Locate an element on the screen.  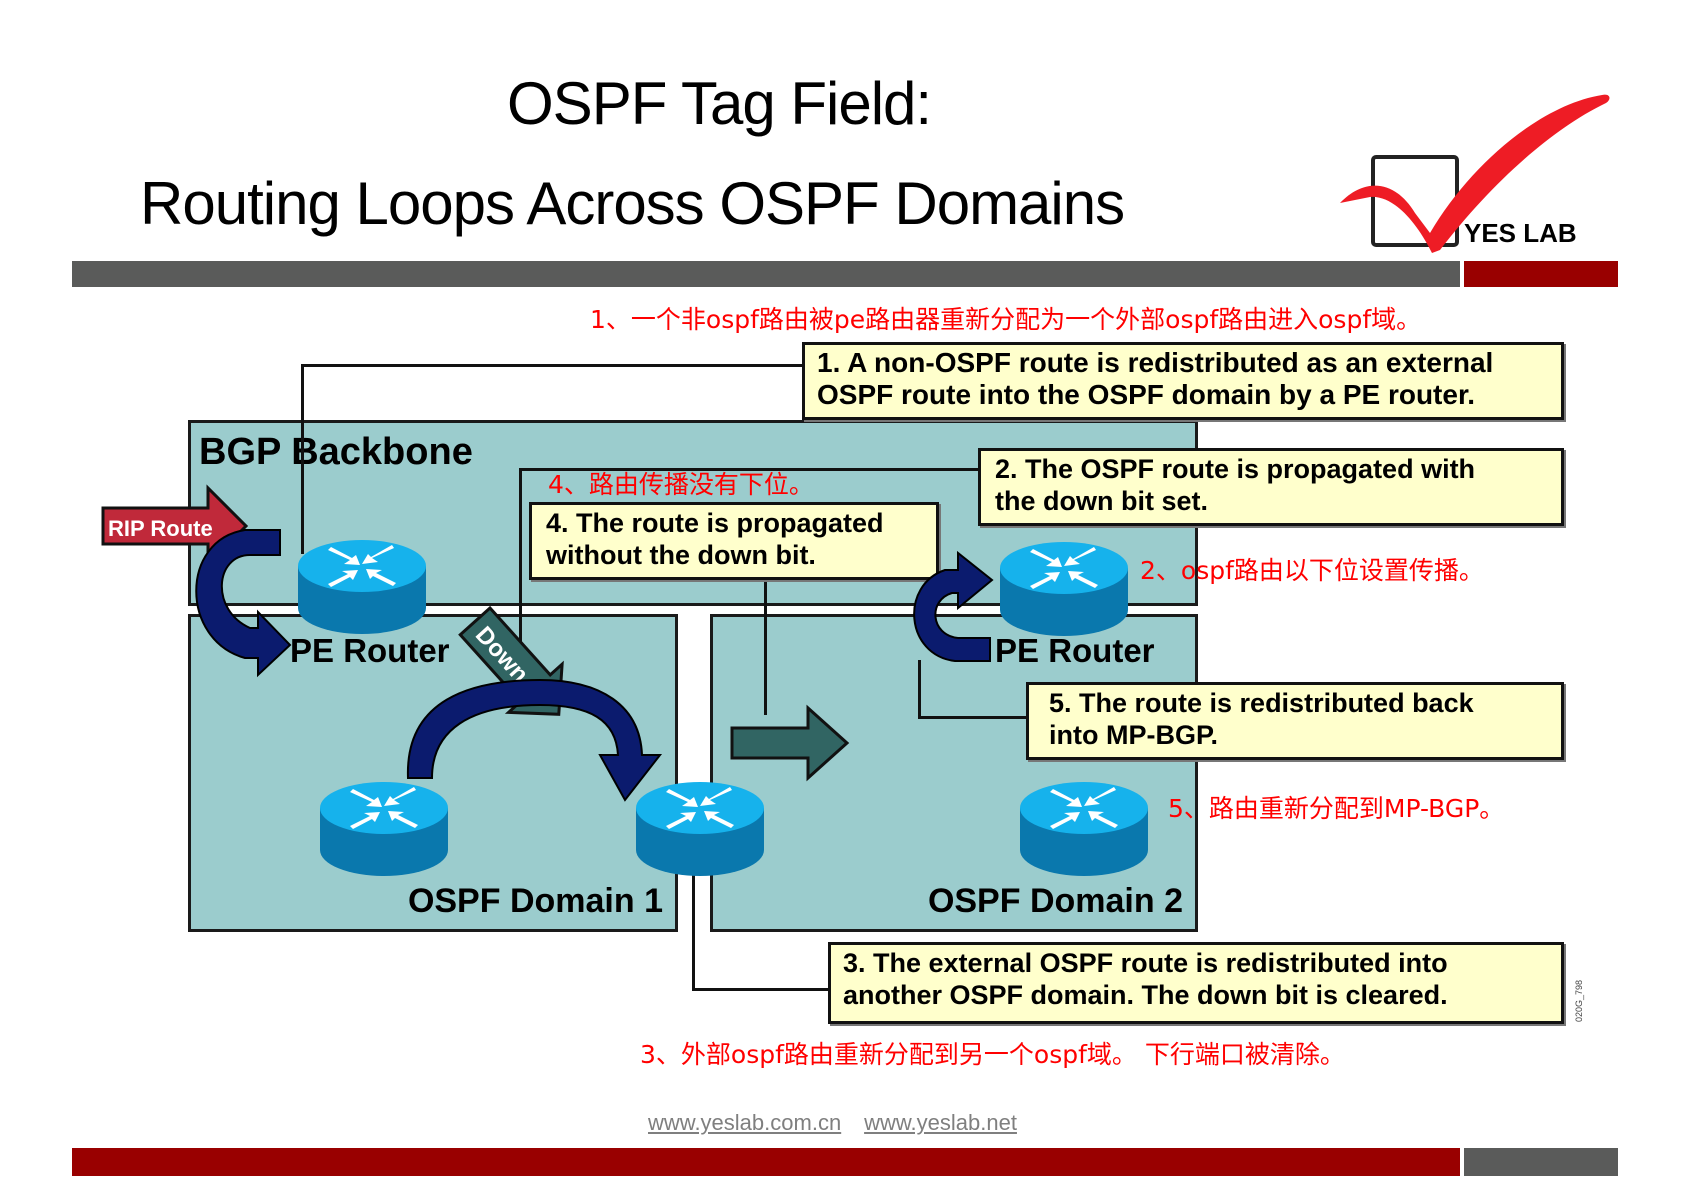
redistribute-arrow-left-icon is located at coordinates (243, 603).